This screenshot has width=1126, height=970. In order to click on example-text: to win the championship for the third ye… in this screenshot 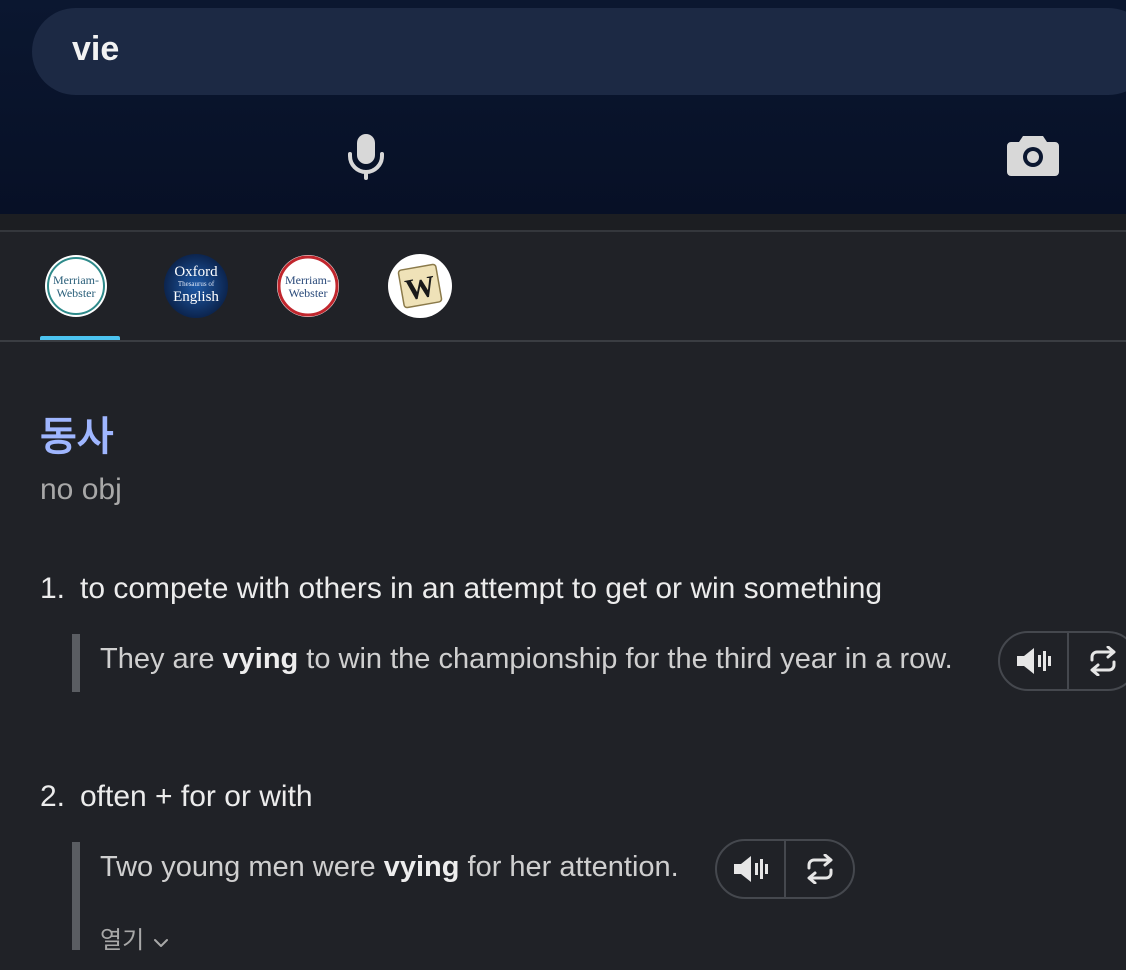, I will do `click(625, 659)`.